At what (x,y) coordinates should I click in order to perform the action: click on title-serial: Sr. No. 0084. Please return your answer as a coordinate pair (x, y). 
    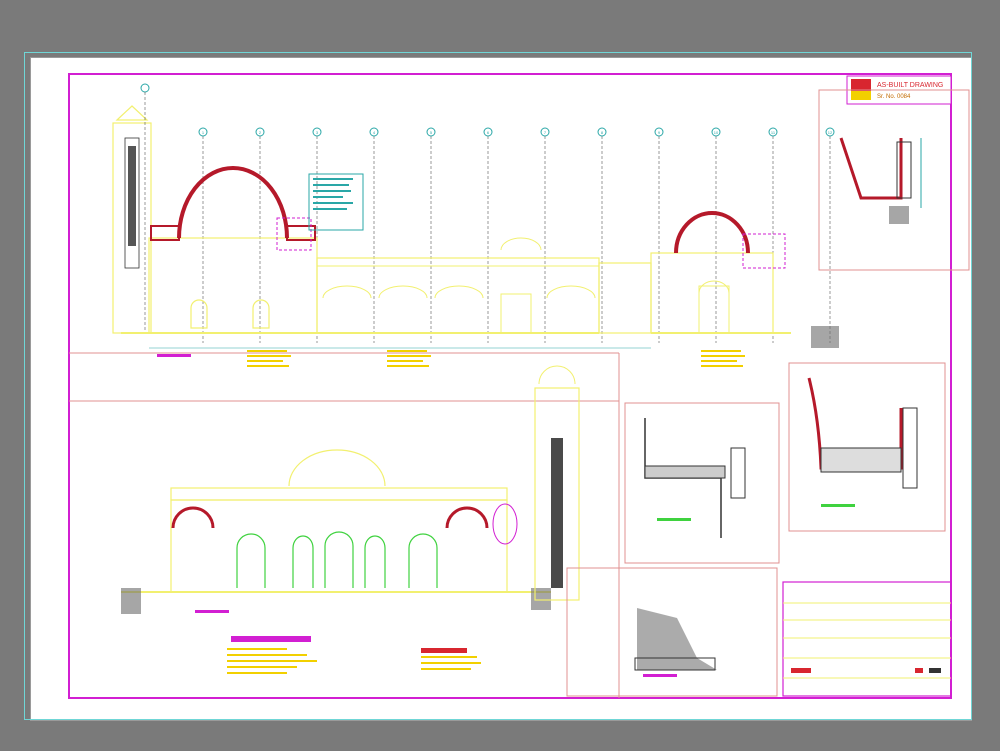
    Looking at the image, I should click on (894, 97).